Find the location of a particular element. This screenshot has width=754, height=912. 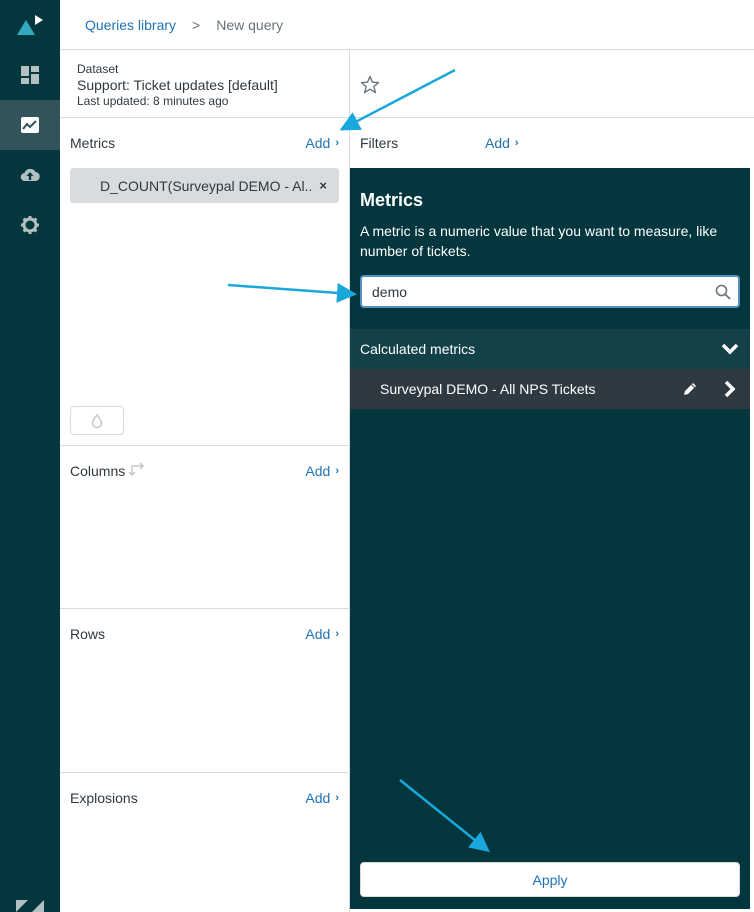

upload-nav is located at coordinates (30, 175).